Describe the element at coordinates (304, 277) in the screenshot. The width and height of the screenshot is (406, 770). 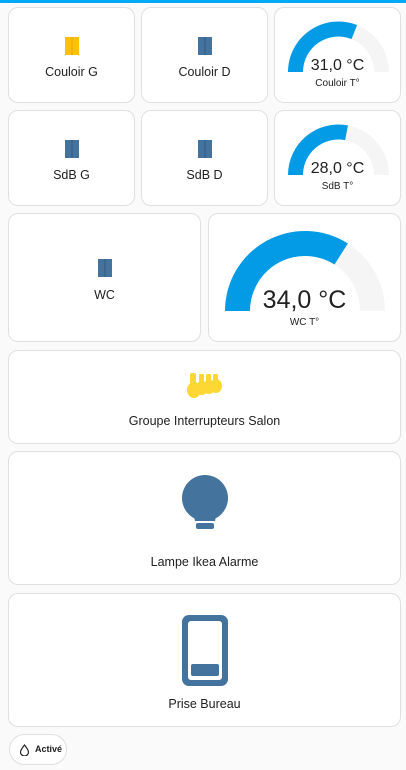
I see `gauge-wc-temperature: 34,0 °C WC T°` at that location.